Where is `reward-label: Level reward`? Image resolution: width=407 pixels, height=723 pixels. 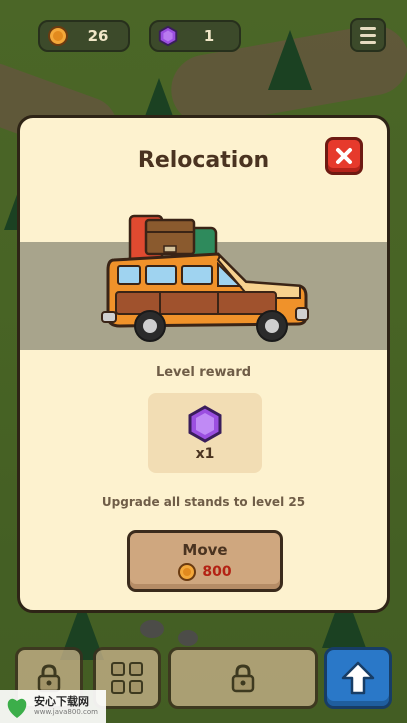
reward-label: Level reward is located at coordinates (203, 372).